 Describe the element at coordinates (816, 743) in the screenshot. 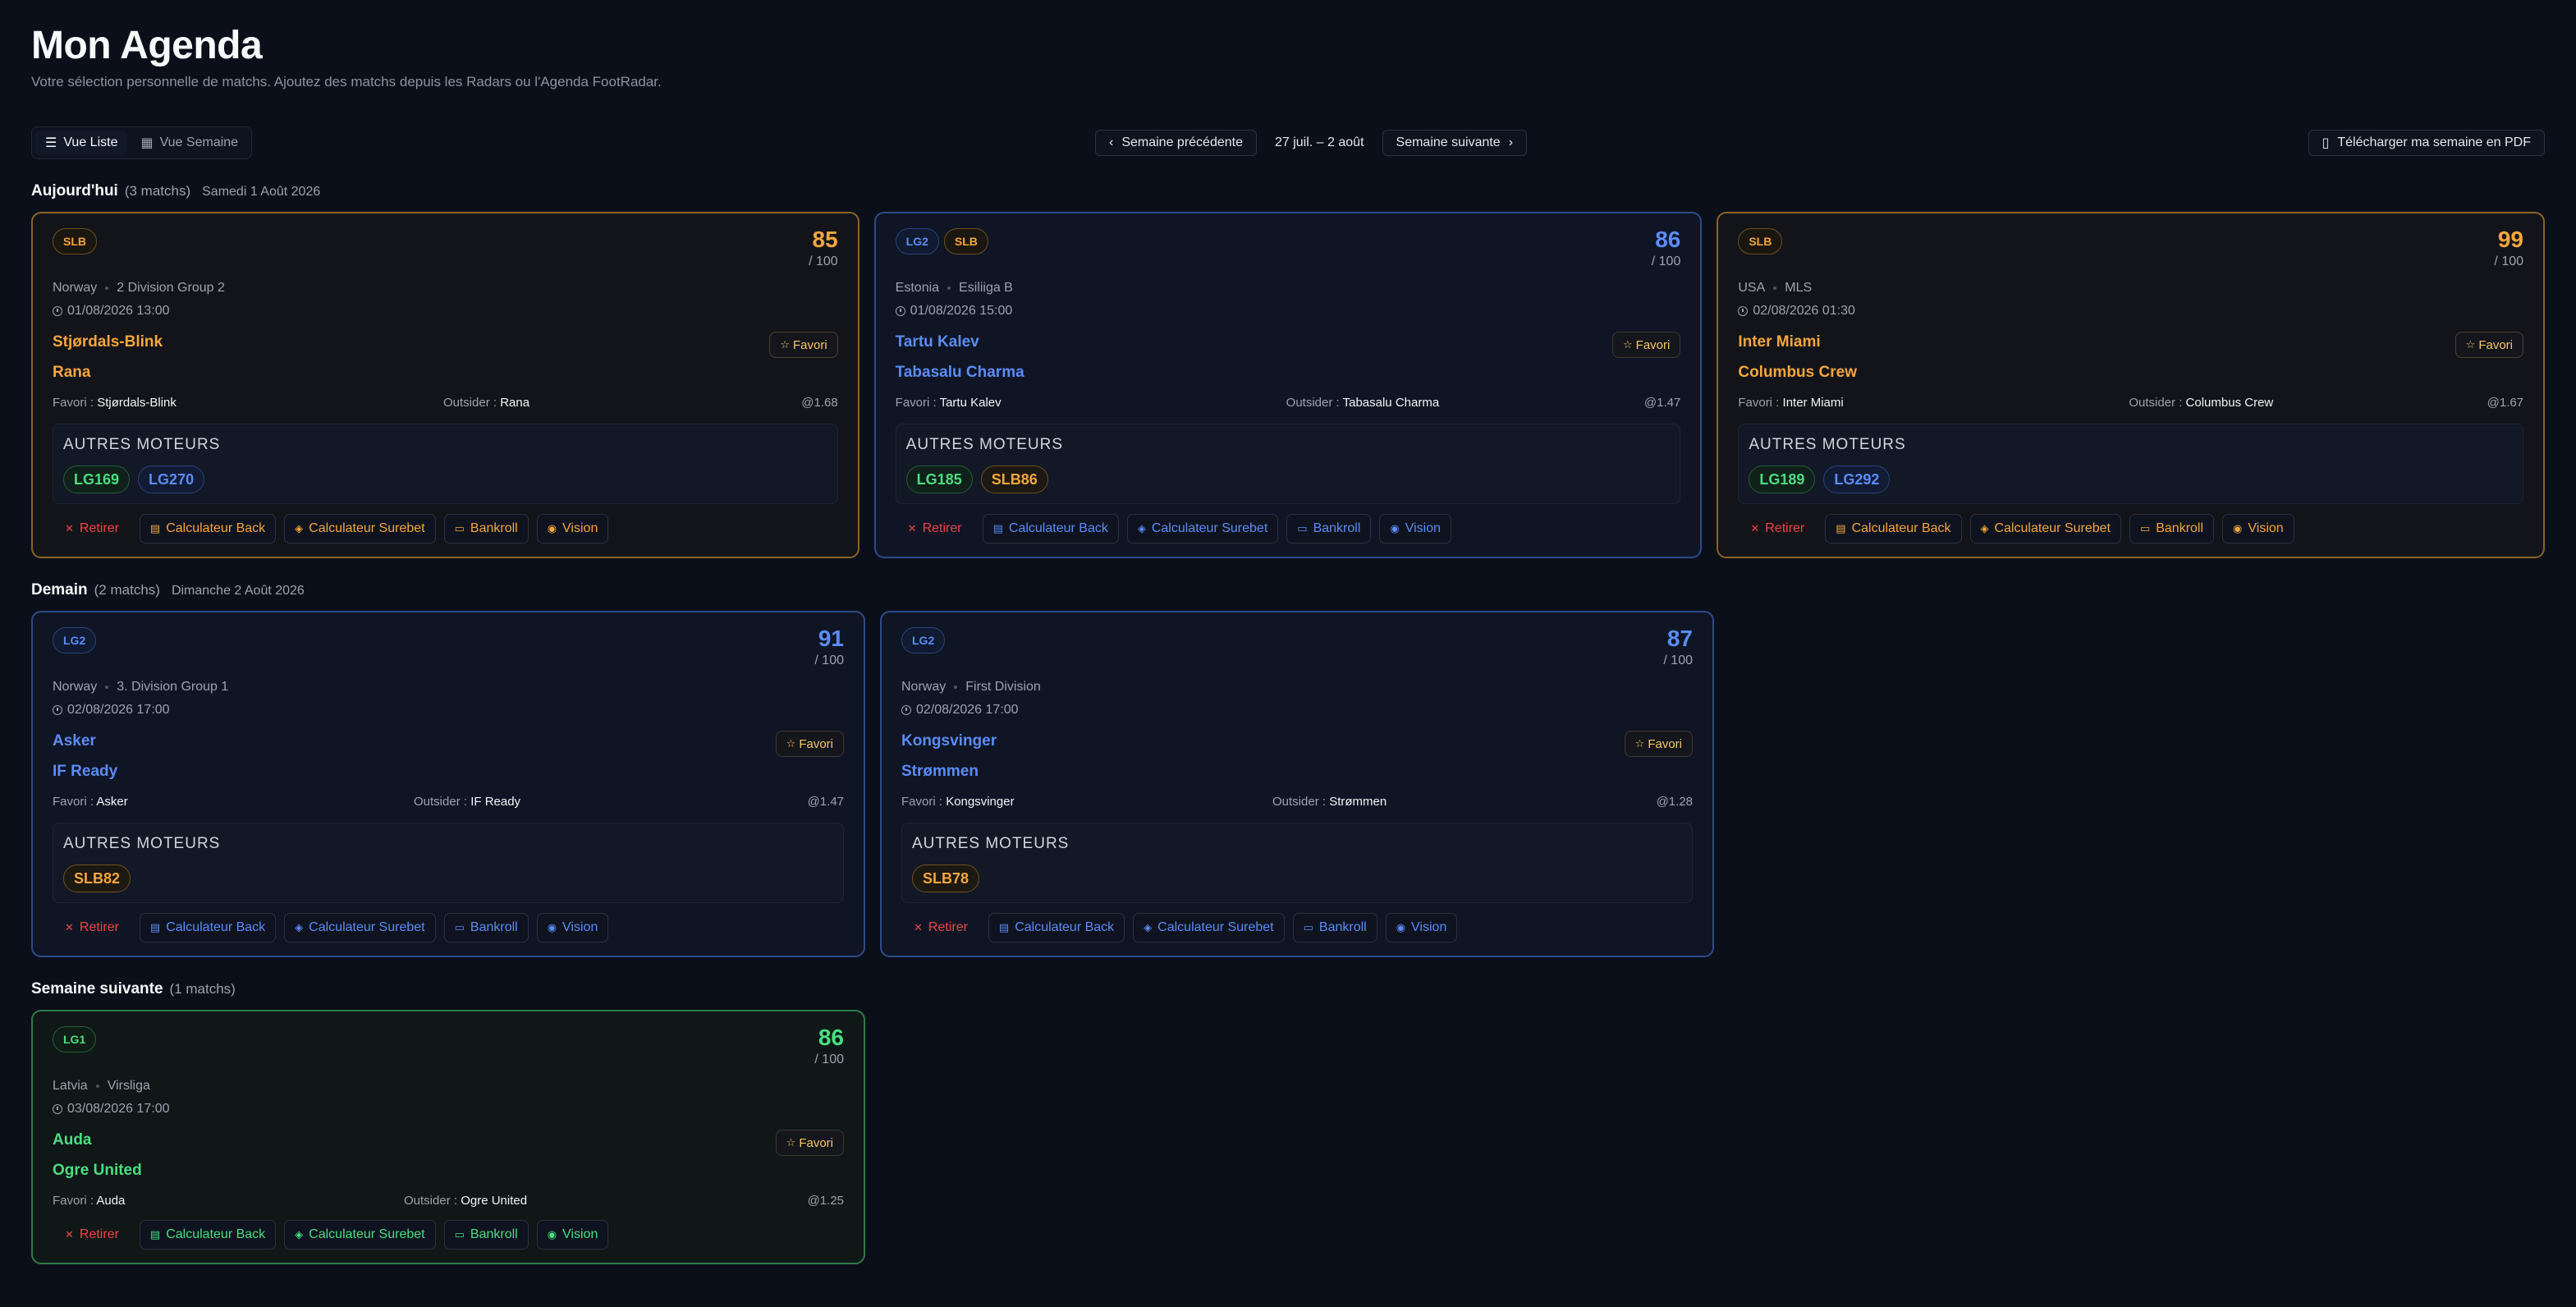

I see `favorite-label: Favori` at that location.